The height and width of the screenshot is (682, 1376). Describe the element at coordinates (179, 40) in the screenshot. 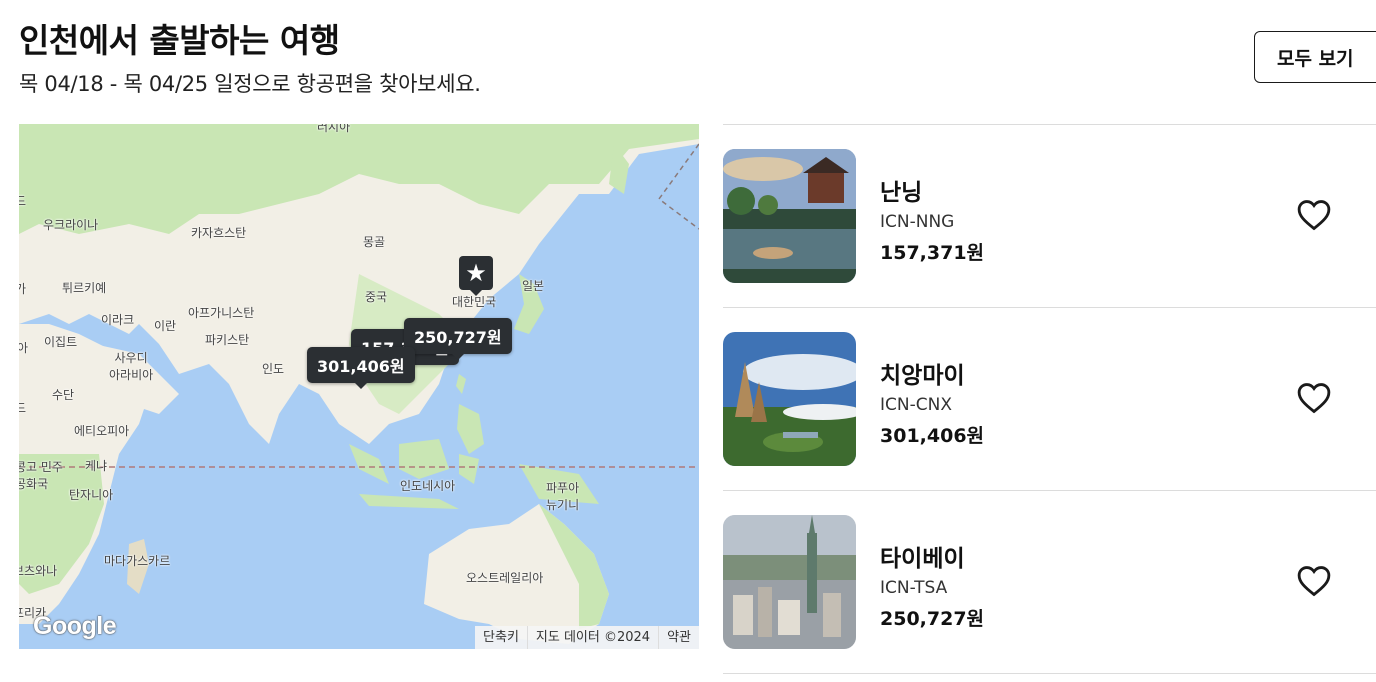

I see `page-title: 인천에서 출발하는 여행` at that location.